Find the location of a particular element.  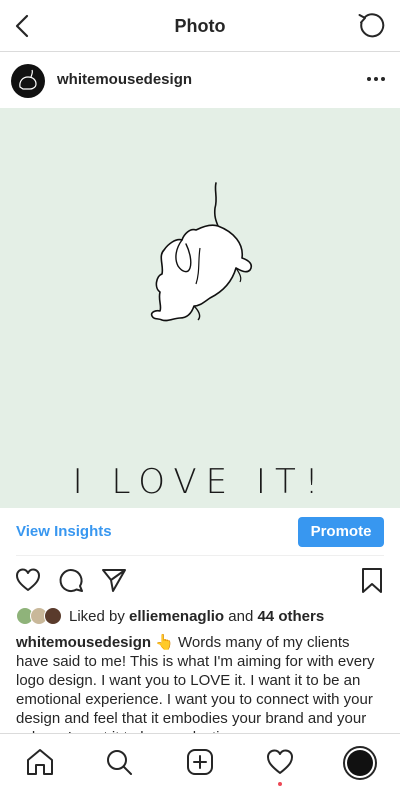

likes-prefix: Liked by is located at coordinates (99, 616).